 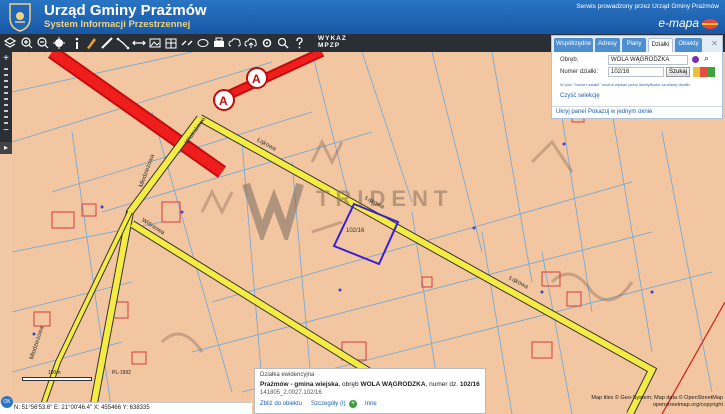 I want to click on tab-adresy: Adresy, so click(x=607, y=45).